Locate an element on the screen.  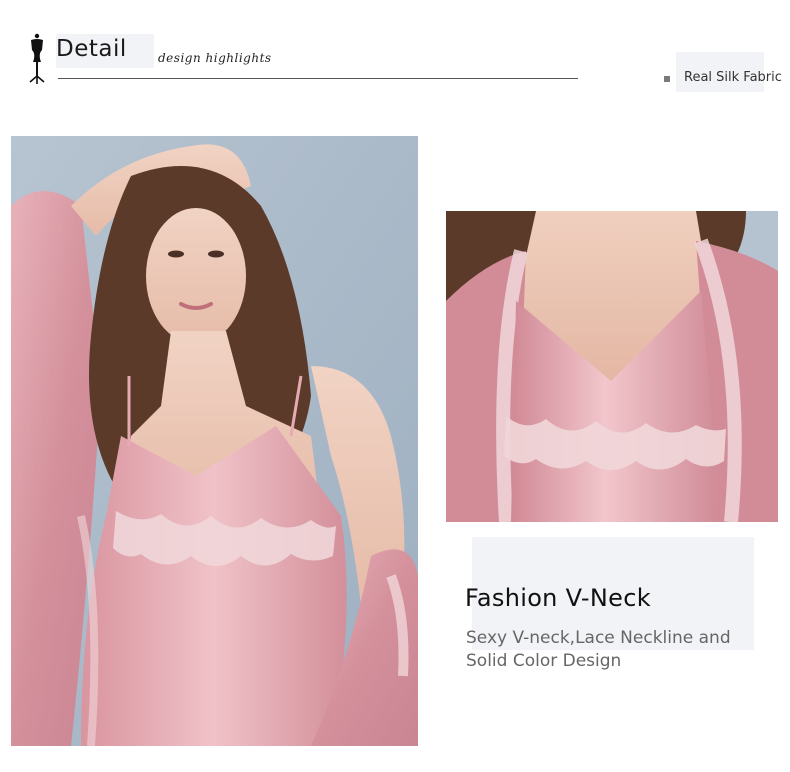
section-subtitle: design highlights is located at coordinates (215, 58).